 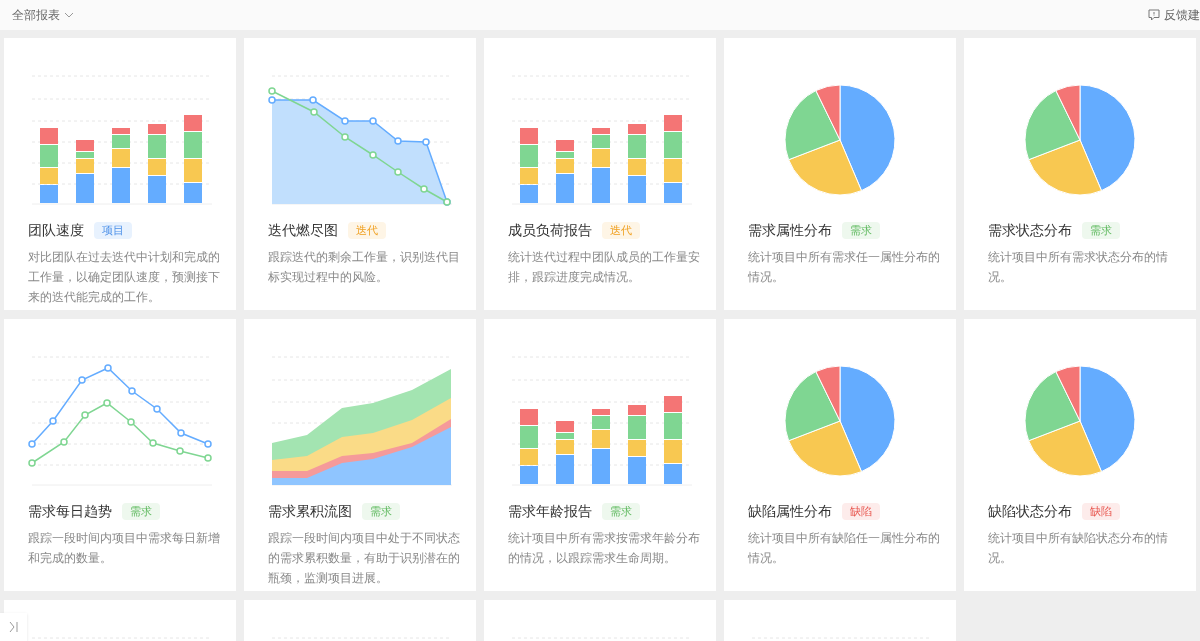 I want to click on report-card: 需求累积流图 需求 跟踪一段时间内项目中处于不同状态的需求累积数量，有助于识别潜在的瓶颈，监测项目进展。, so click(x=360, y=455).